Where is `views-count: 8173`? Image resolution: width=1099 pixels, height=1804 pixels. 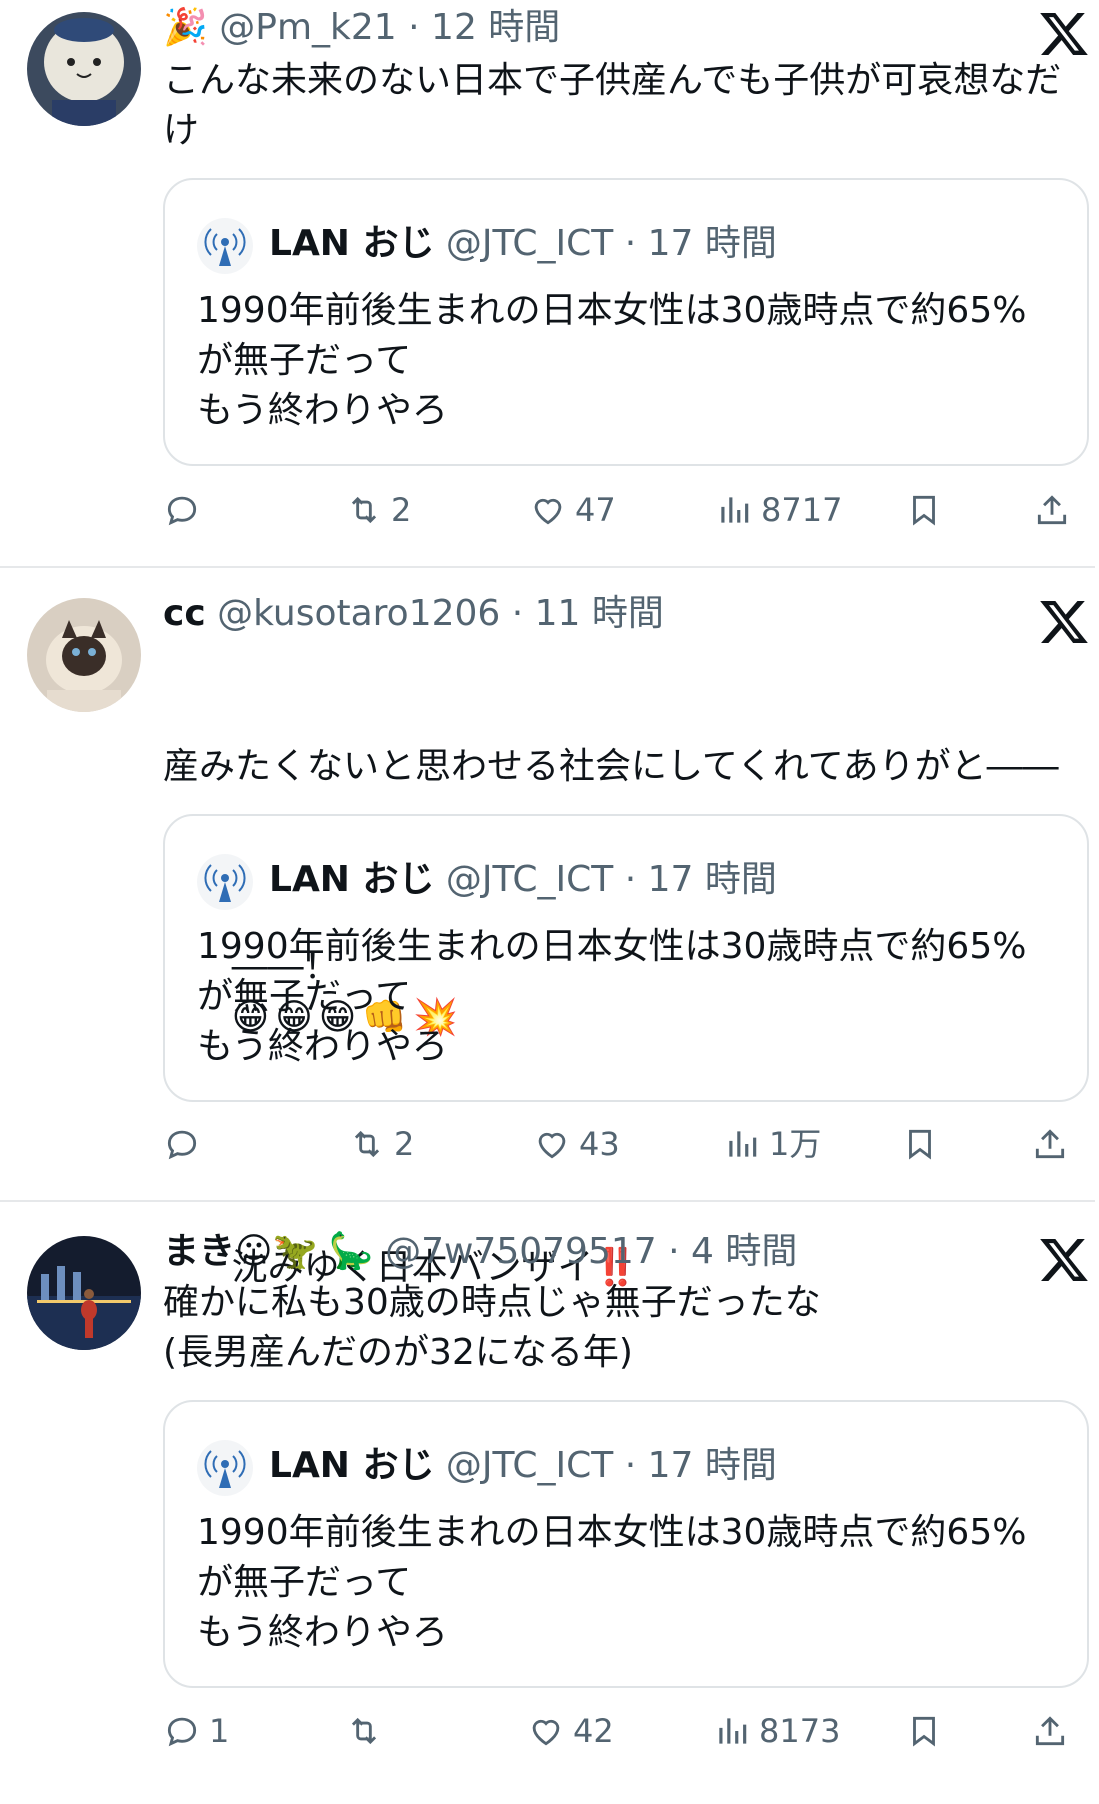 views-count: 8173 is located at coordinates (800, 1731).